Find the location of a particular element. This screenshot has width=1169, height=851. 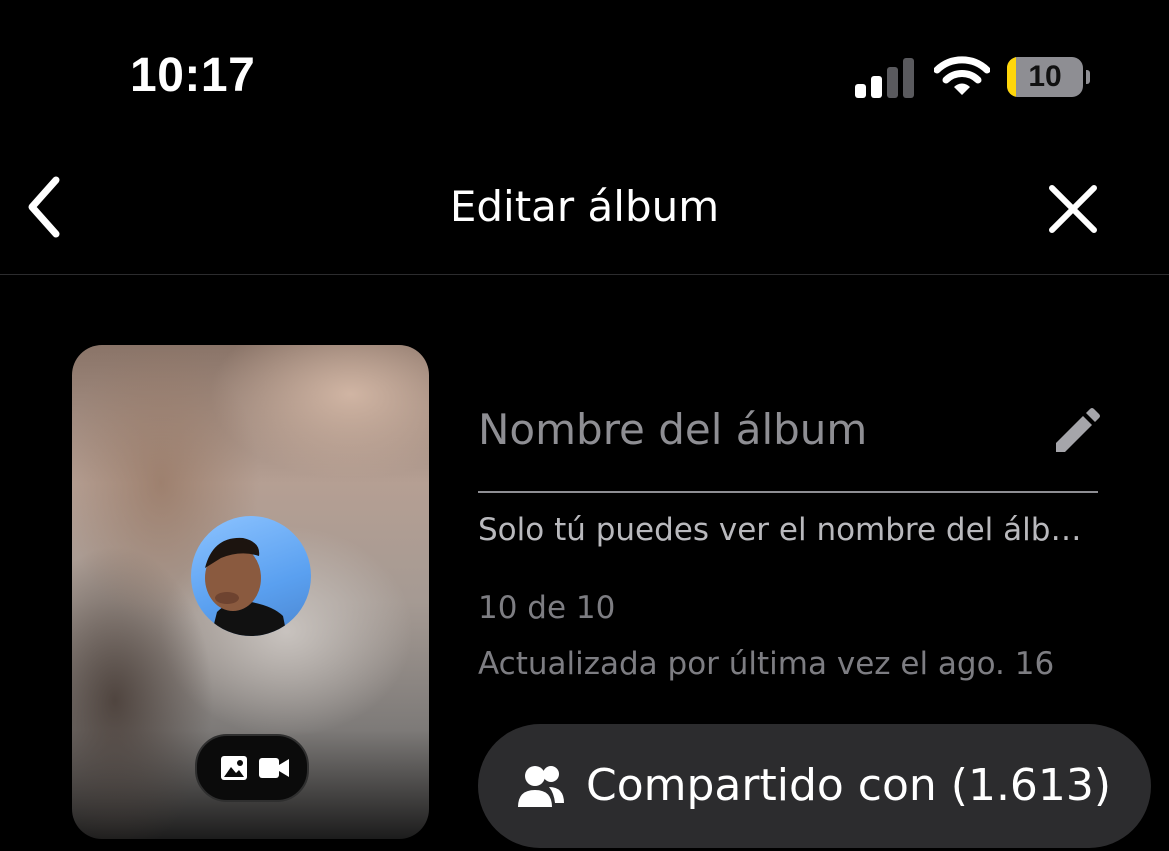

avatar-portrait is located at coordinates (246, 586).